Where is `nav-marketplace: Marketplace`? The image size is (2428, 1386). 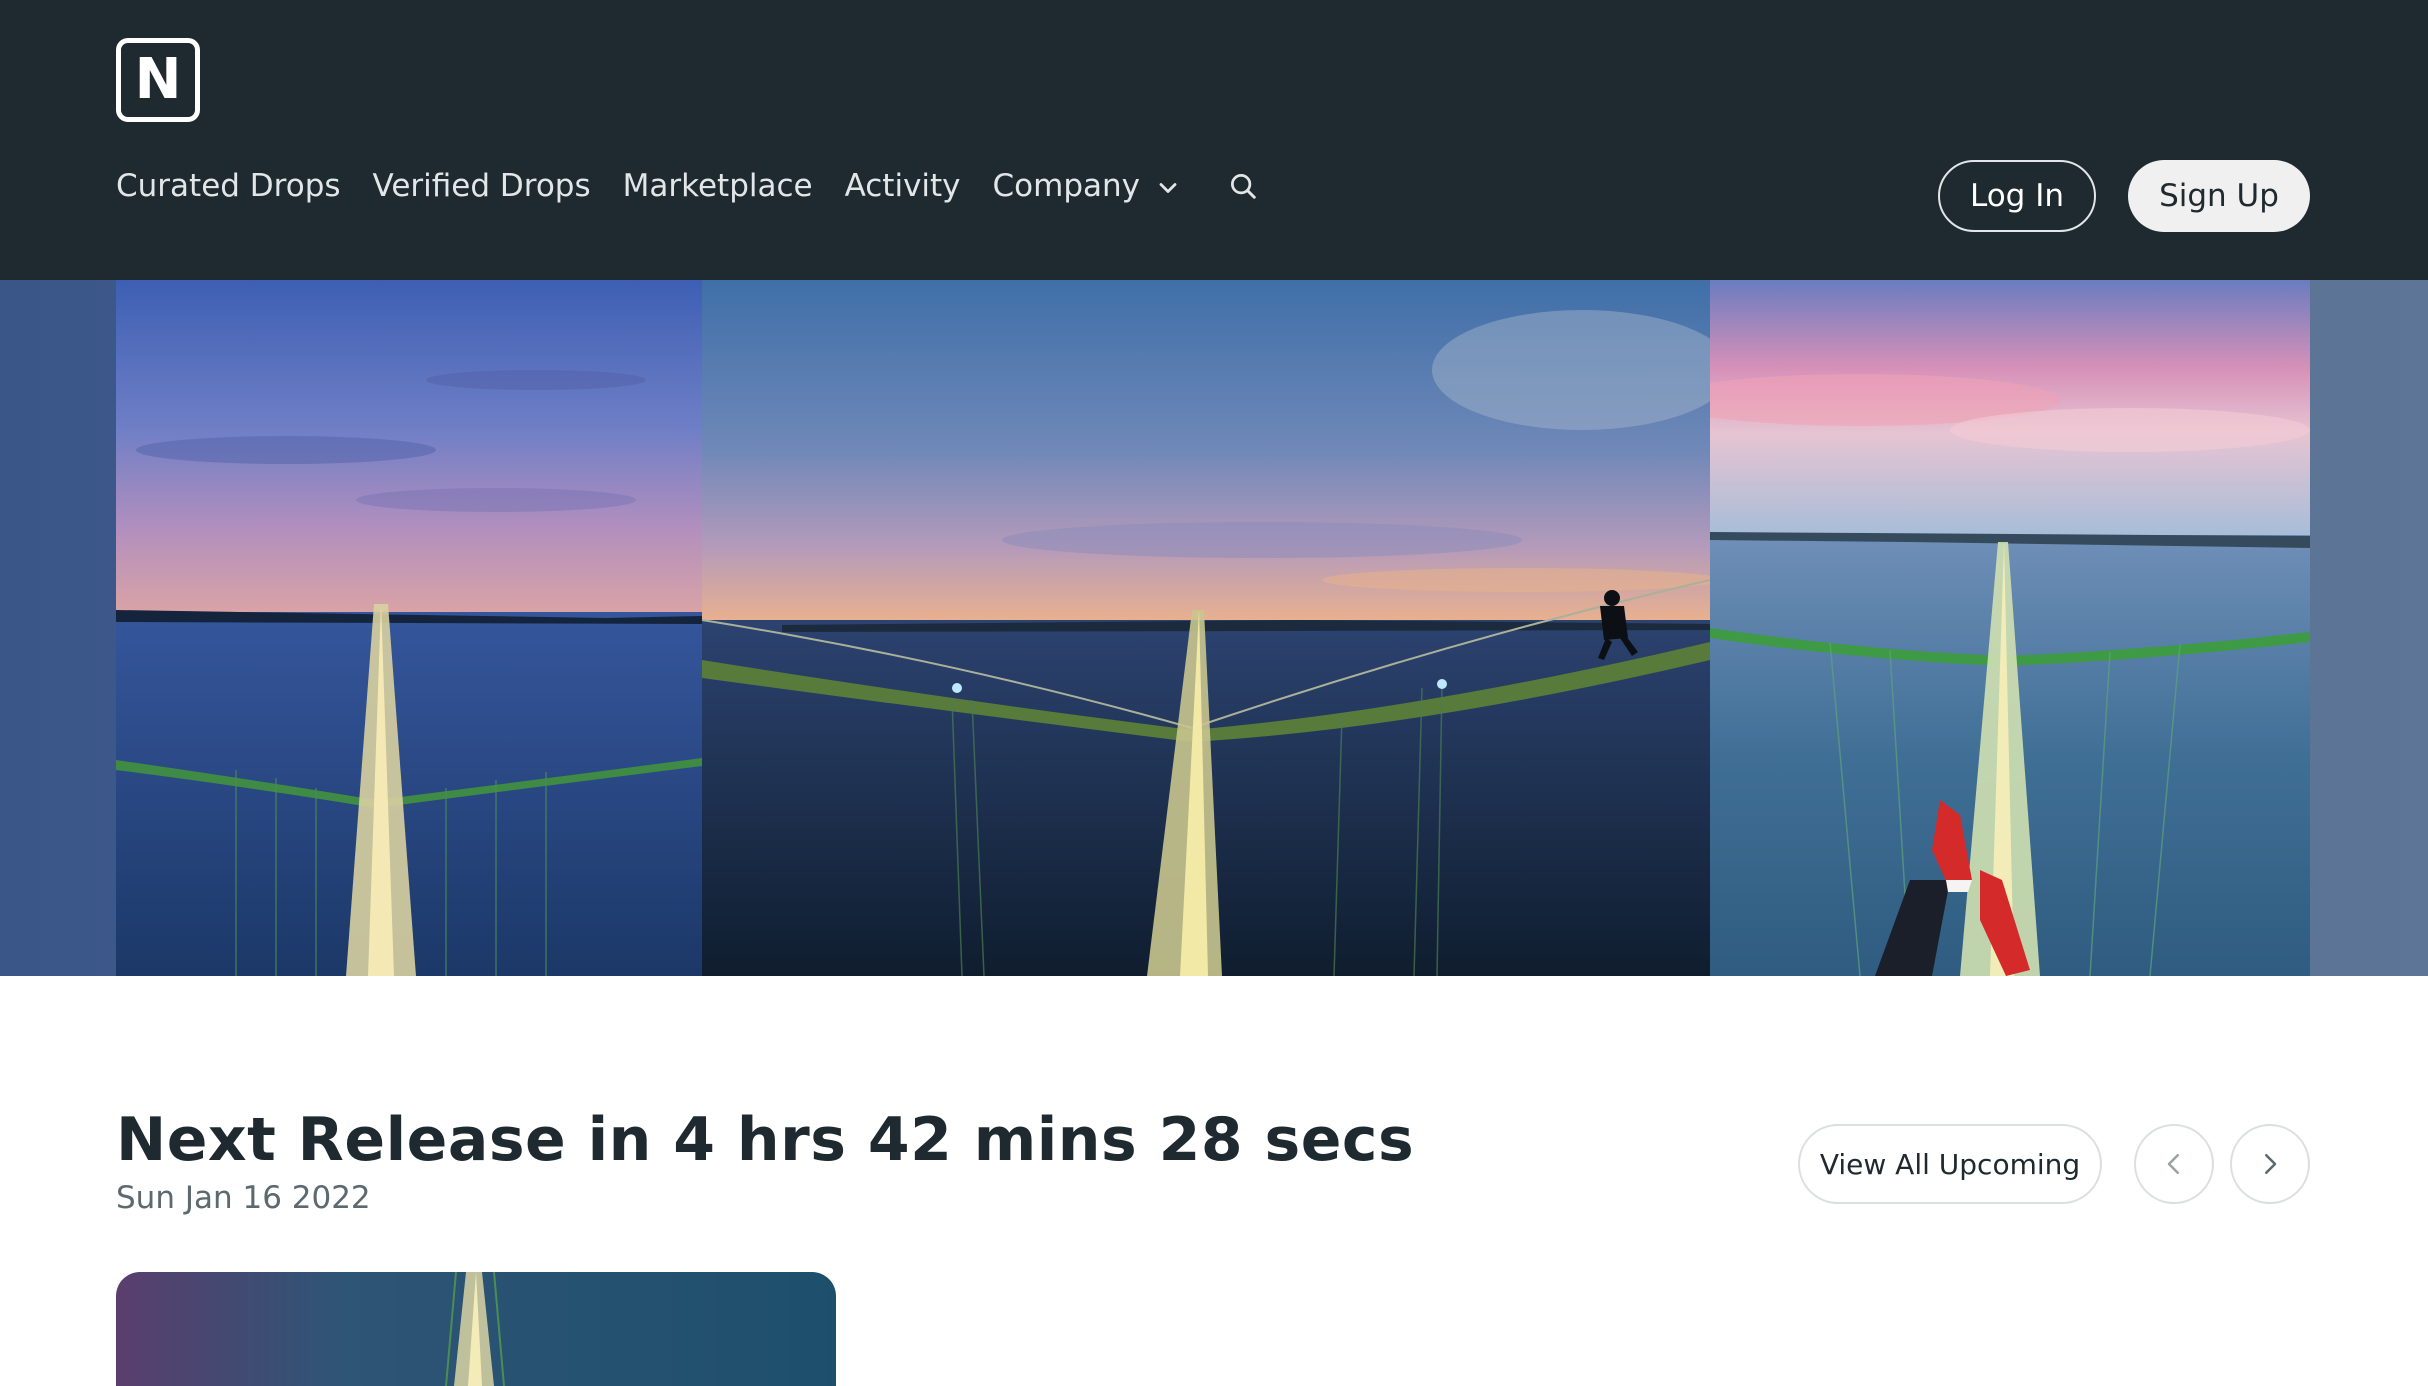 nav-marketplace: Marketplace is located at coordinates (718, 186).